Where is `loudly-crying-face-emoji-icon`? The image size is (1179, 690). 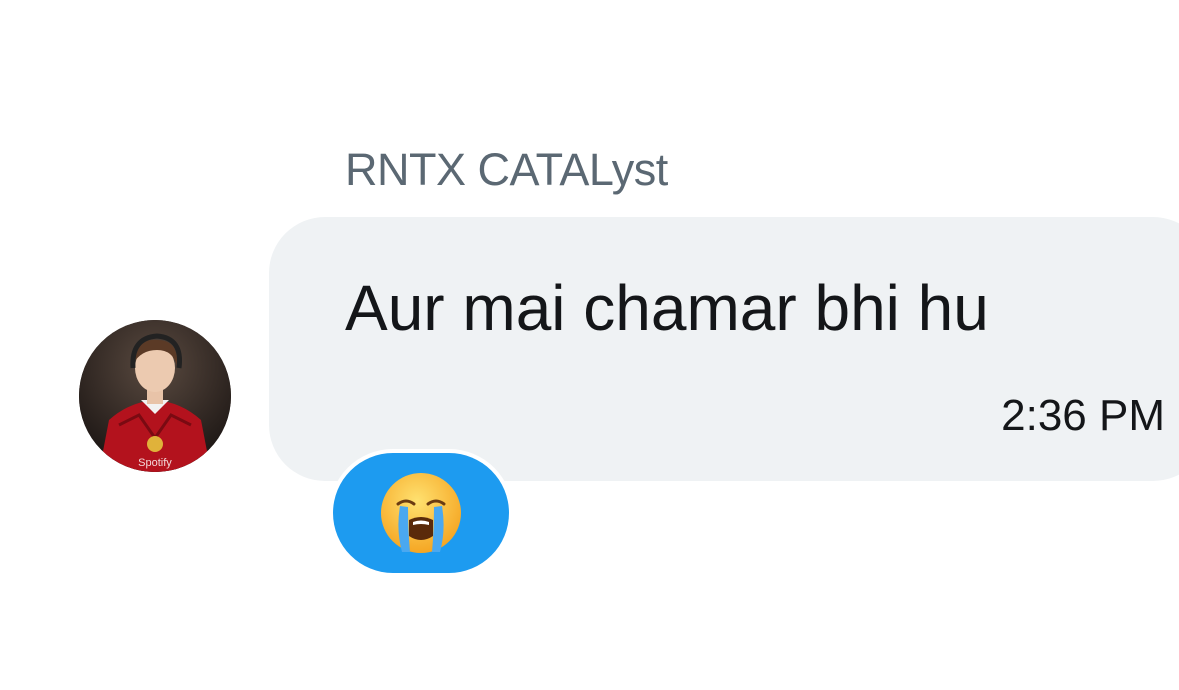
loudly-crying-face-emoji-icon is located at coordinates (421, 513).